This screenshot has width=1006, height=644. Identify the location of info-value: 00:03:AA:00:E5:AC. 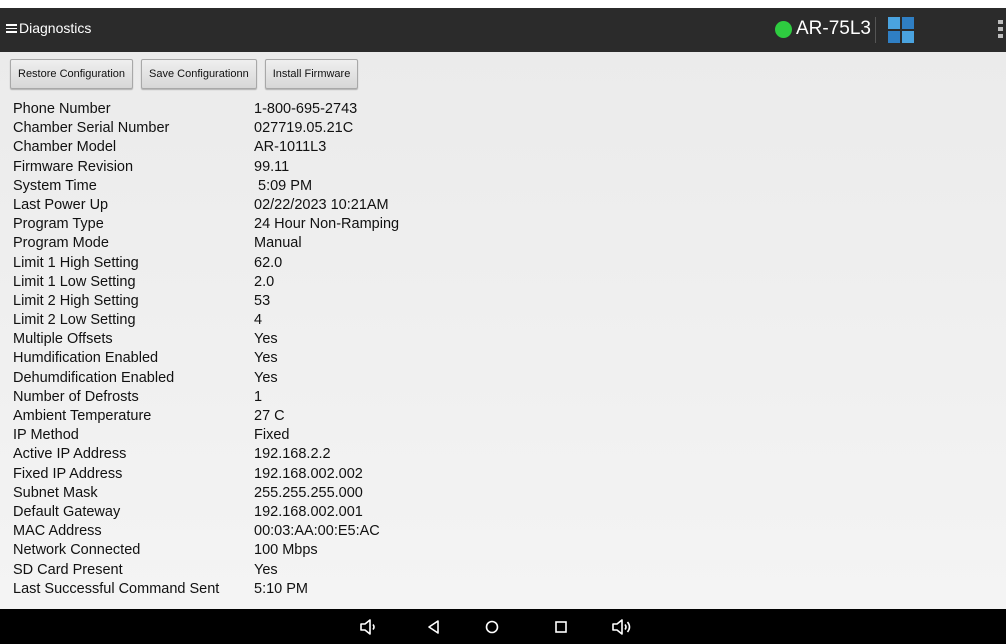
(317, 531).